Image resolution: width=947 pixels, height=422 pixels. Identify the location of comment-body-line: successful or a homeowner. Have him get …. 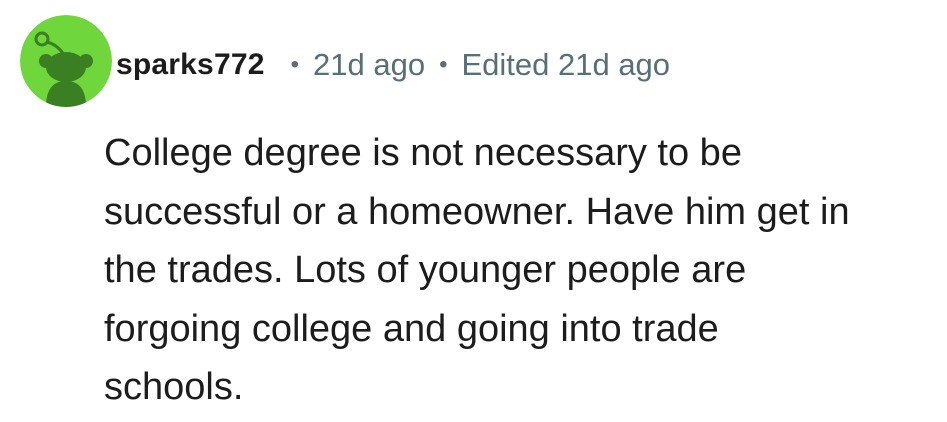
(477, 211).